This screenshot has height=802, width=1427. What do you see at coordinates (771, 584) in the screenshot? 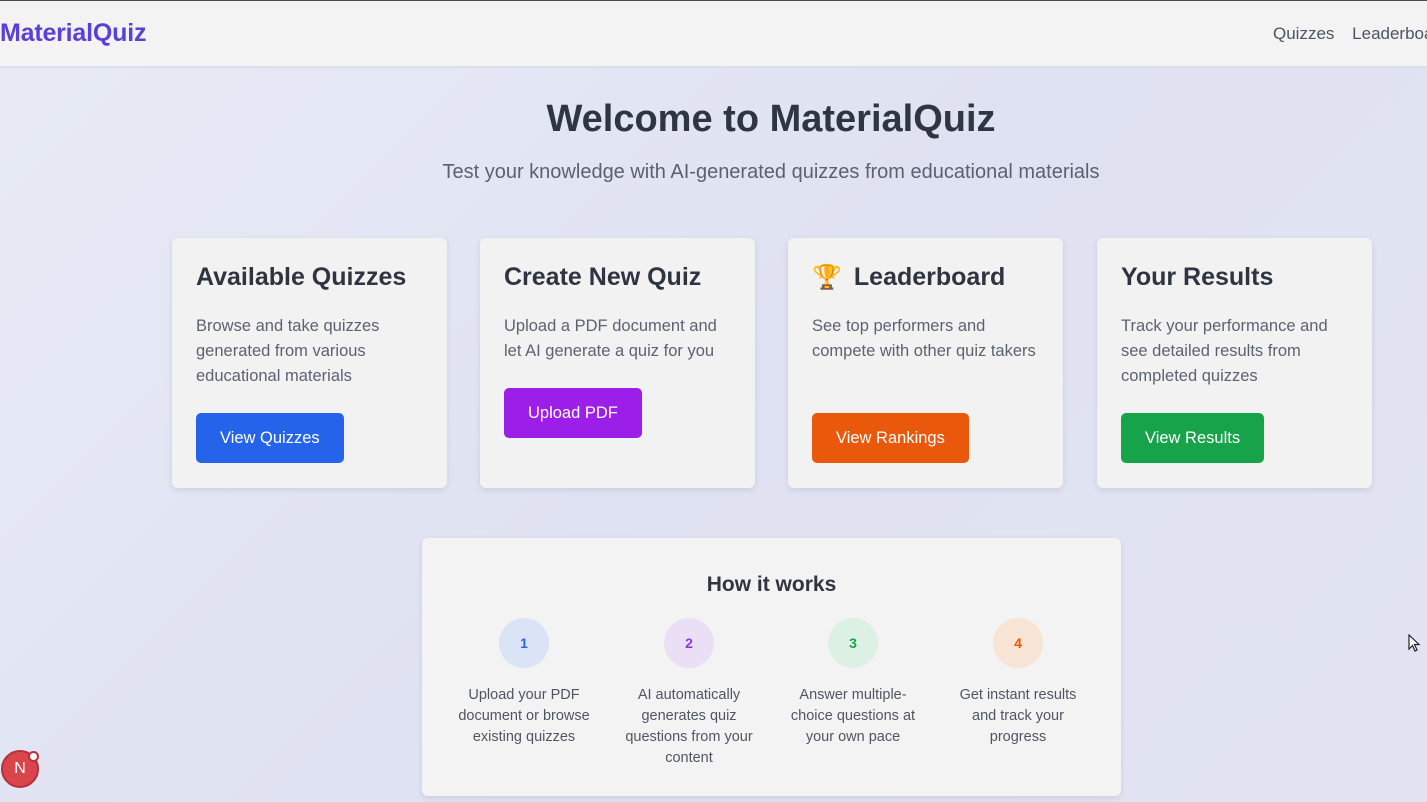
I see `how-it-works-title: How it works` at bounding box center [771, 584].